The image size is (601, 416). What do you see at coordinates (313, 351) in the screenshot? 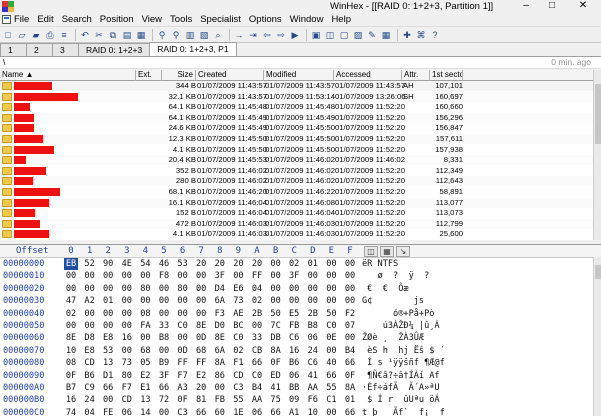
I see `hex-byte: 24` at bounding box center [313, 351].